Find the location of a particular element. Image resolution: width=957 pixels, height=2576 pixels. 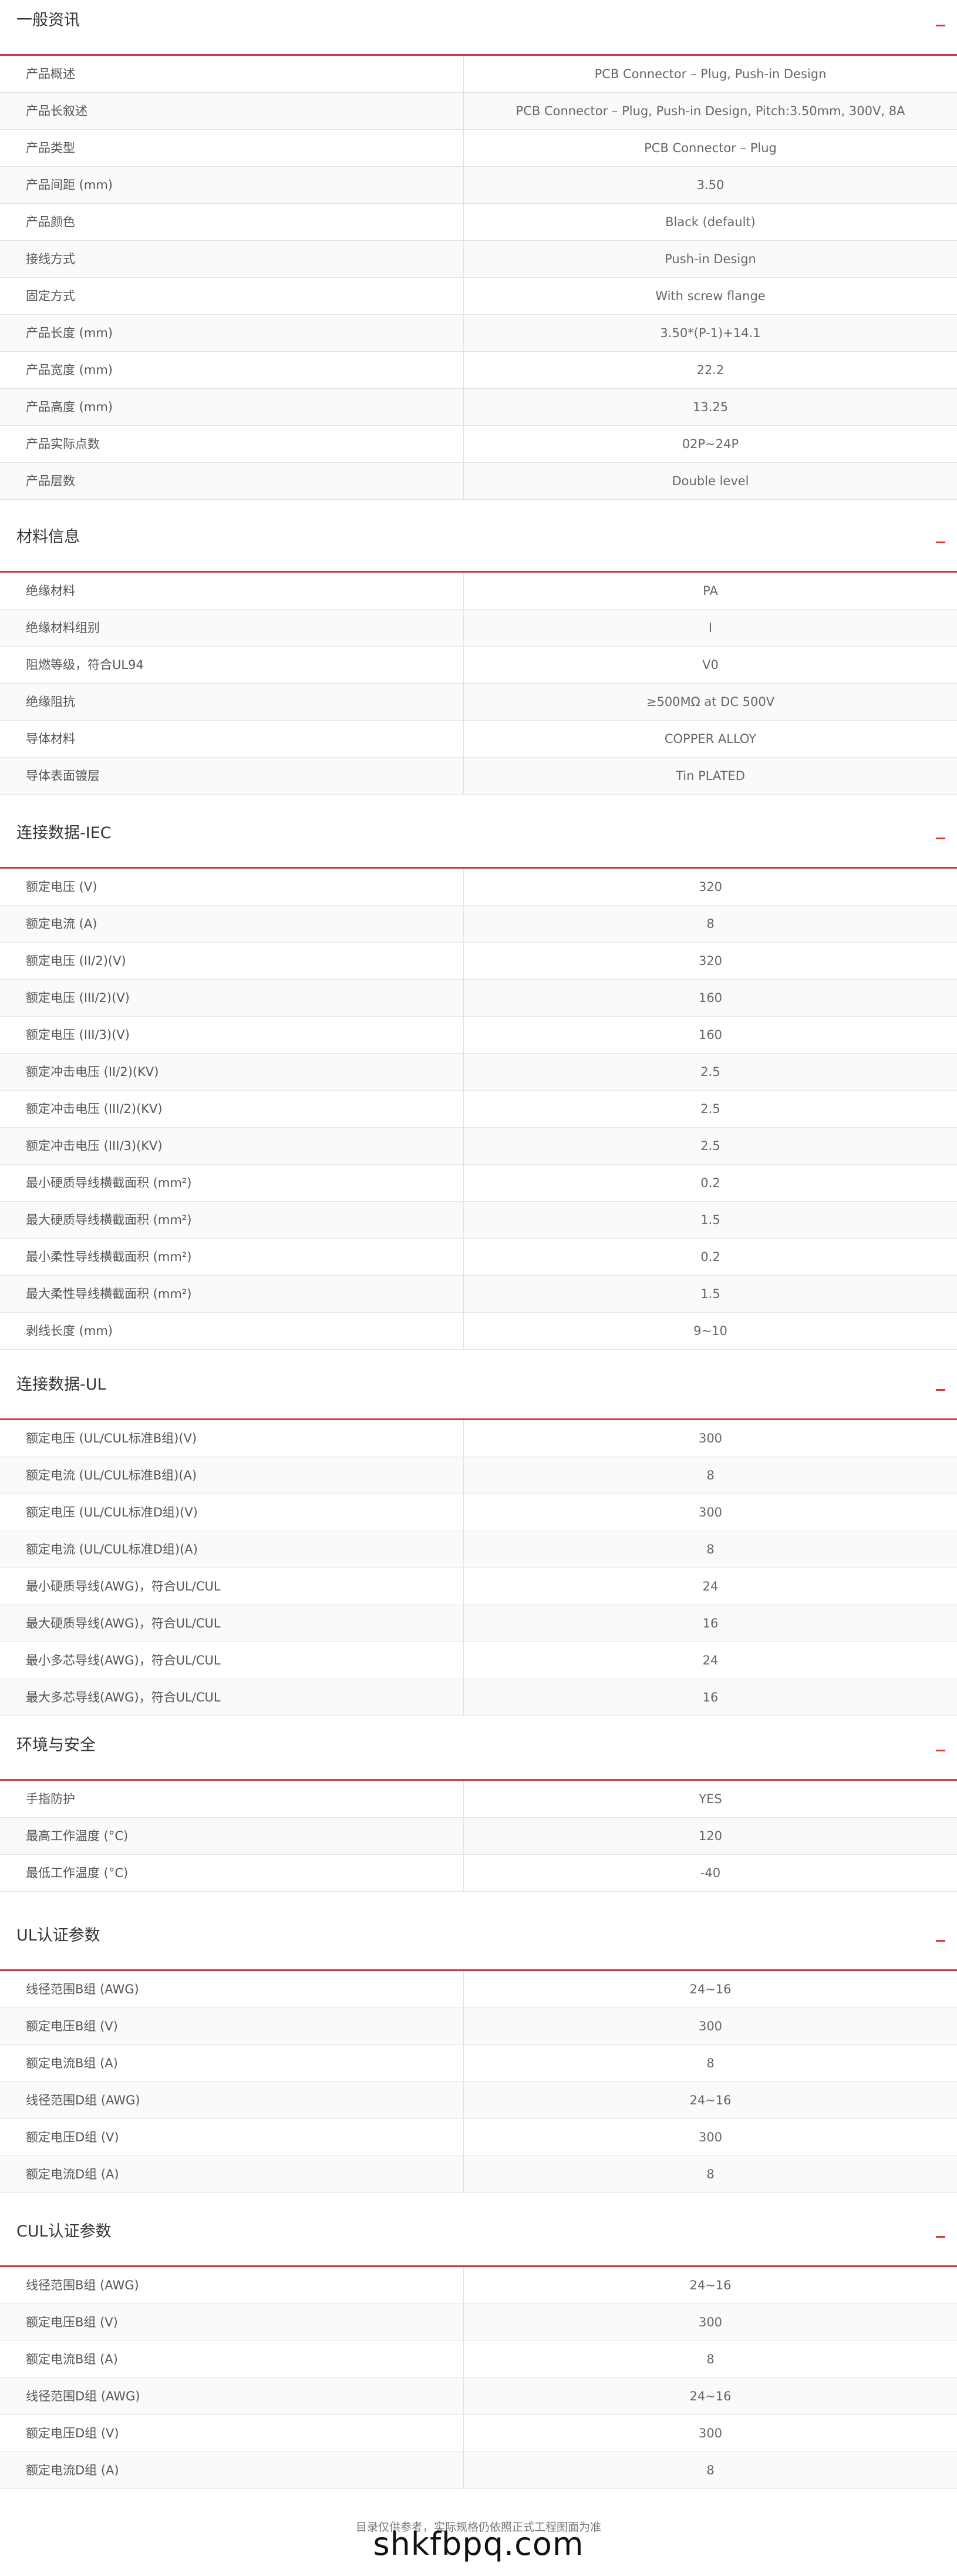

section-header: 一般资讯 is located at coordinates (479, 28).